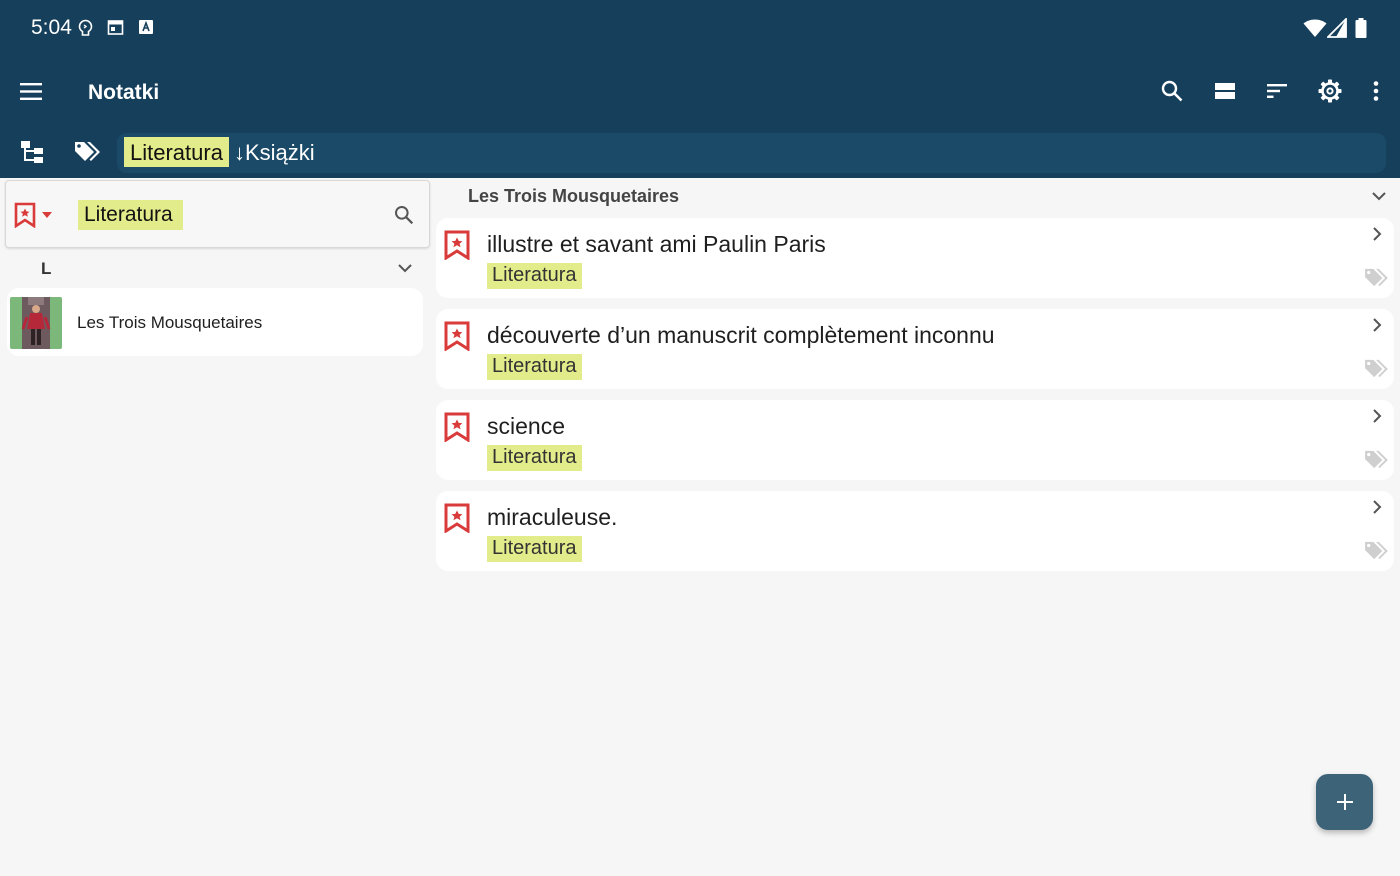 This screenshot has width=1400, height=876. I want to click on book-title: Les Trois Mousquetaires, so click(170, 322).